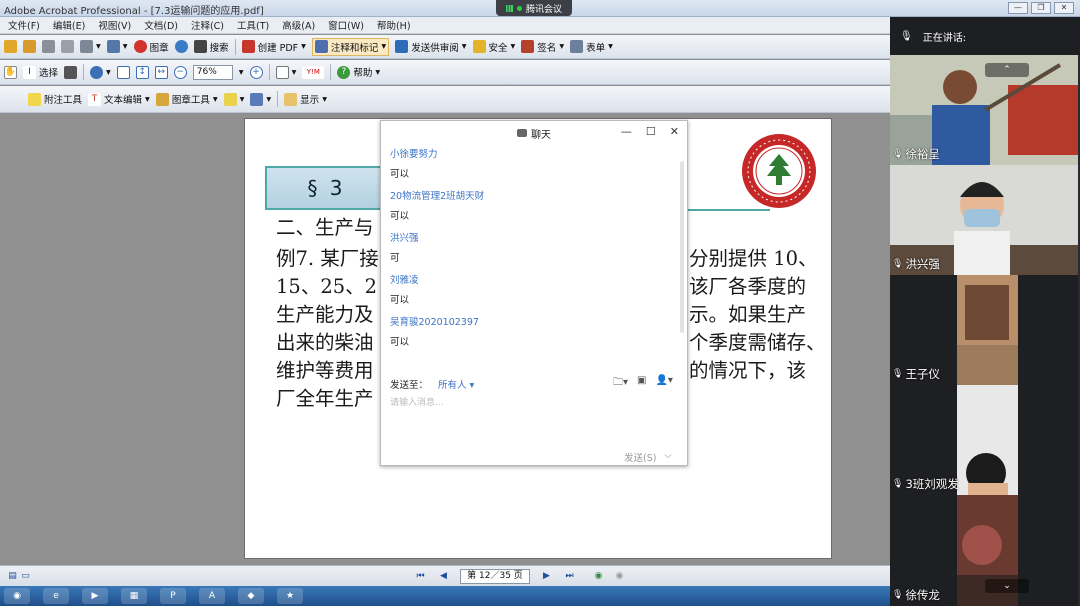 Image resolution: width=1080 pixels, height=606 pixels. What do you see at coordinates (117, 46) in the screenshot?
I see `attach-button: ▾` at bounding box center [117, 46].